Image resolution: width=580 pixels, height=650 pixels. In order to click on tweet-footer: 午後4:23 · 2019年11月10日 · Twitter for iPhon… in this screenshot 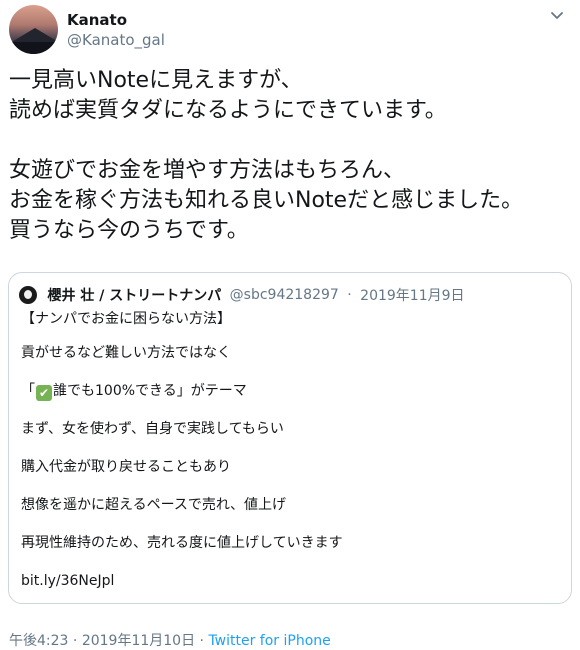, I will do `click(170, 640)`.